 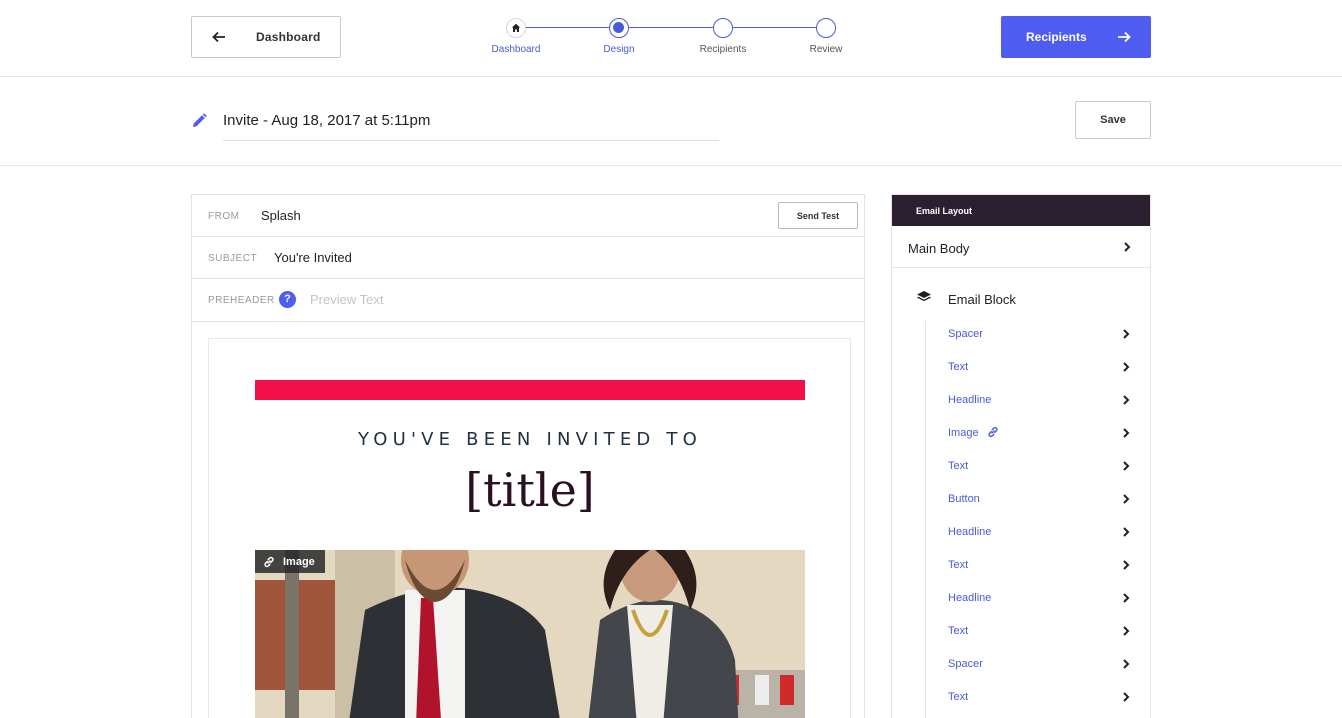 What do you see at coordinates (924, 296) in the screenshot?
I see `layers-icon` at bounding box center [924, 296].